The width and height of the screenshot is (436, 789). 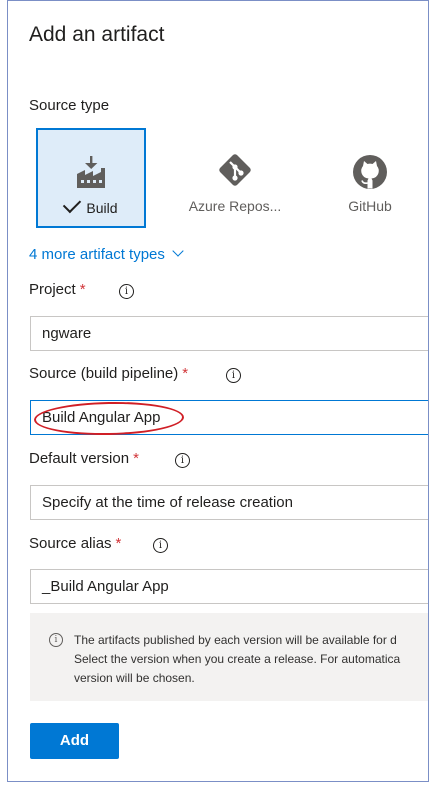 I want to click on project-info-icon: i, so click(x=126, y=291).